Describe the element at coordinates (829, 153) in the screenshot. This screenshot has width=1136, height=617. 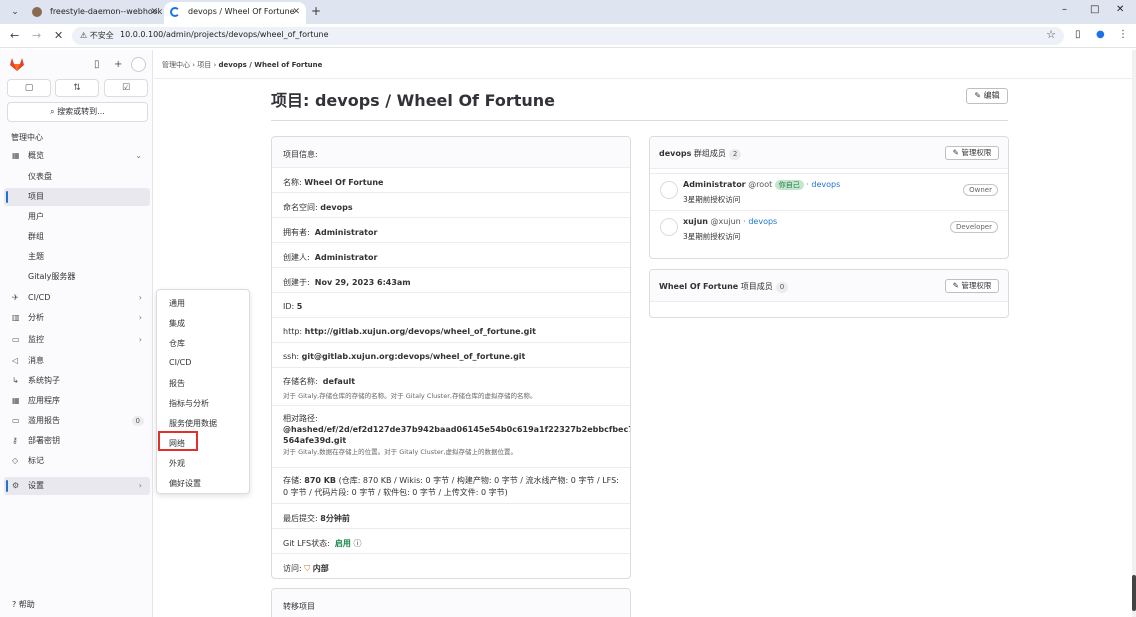
I see `group-members-header: devops 群组成员 2 ✎ 管理权限` at that location.